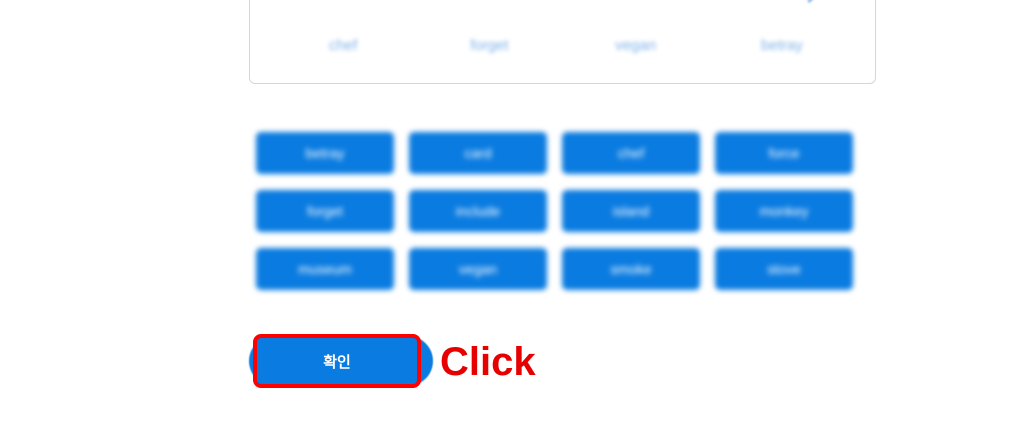 Image resolution: width=1030 pixels, height=440 pixels. Describe the element at coordinates (478, 153) in the screenshot. I see `word-button: card` at that location.